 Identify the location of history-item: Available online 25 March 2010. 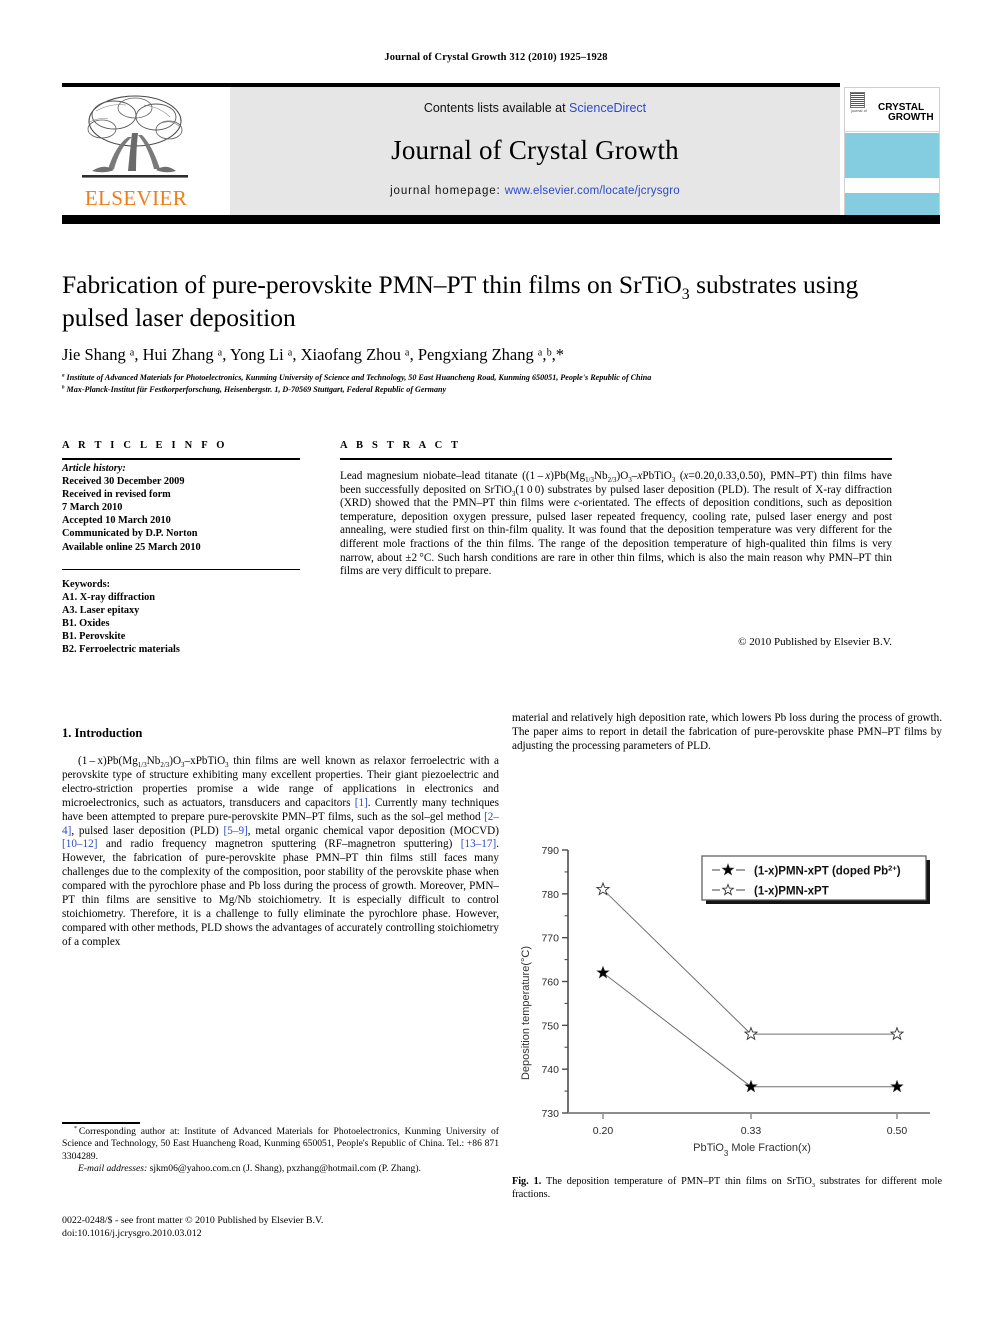
(131, 547).